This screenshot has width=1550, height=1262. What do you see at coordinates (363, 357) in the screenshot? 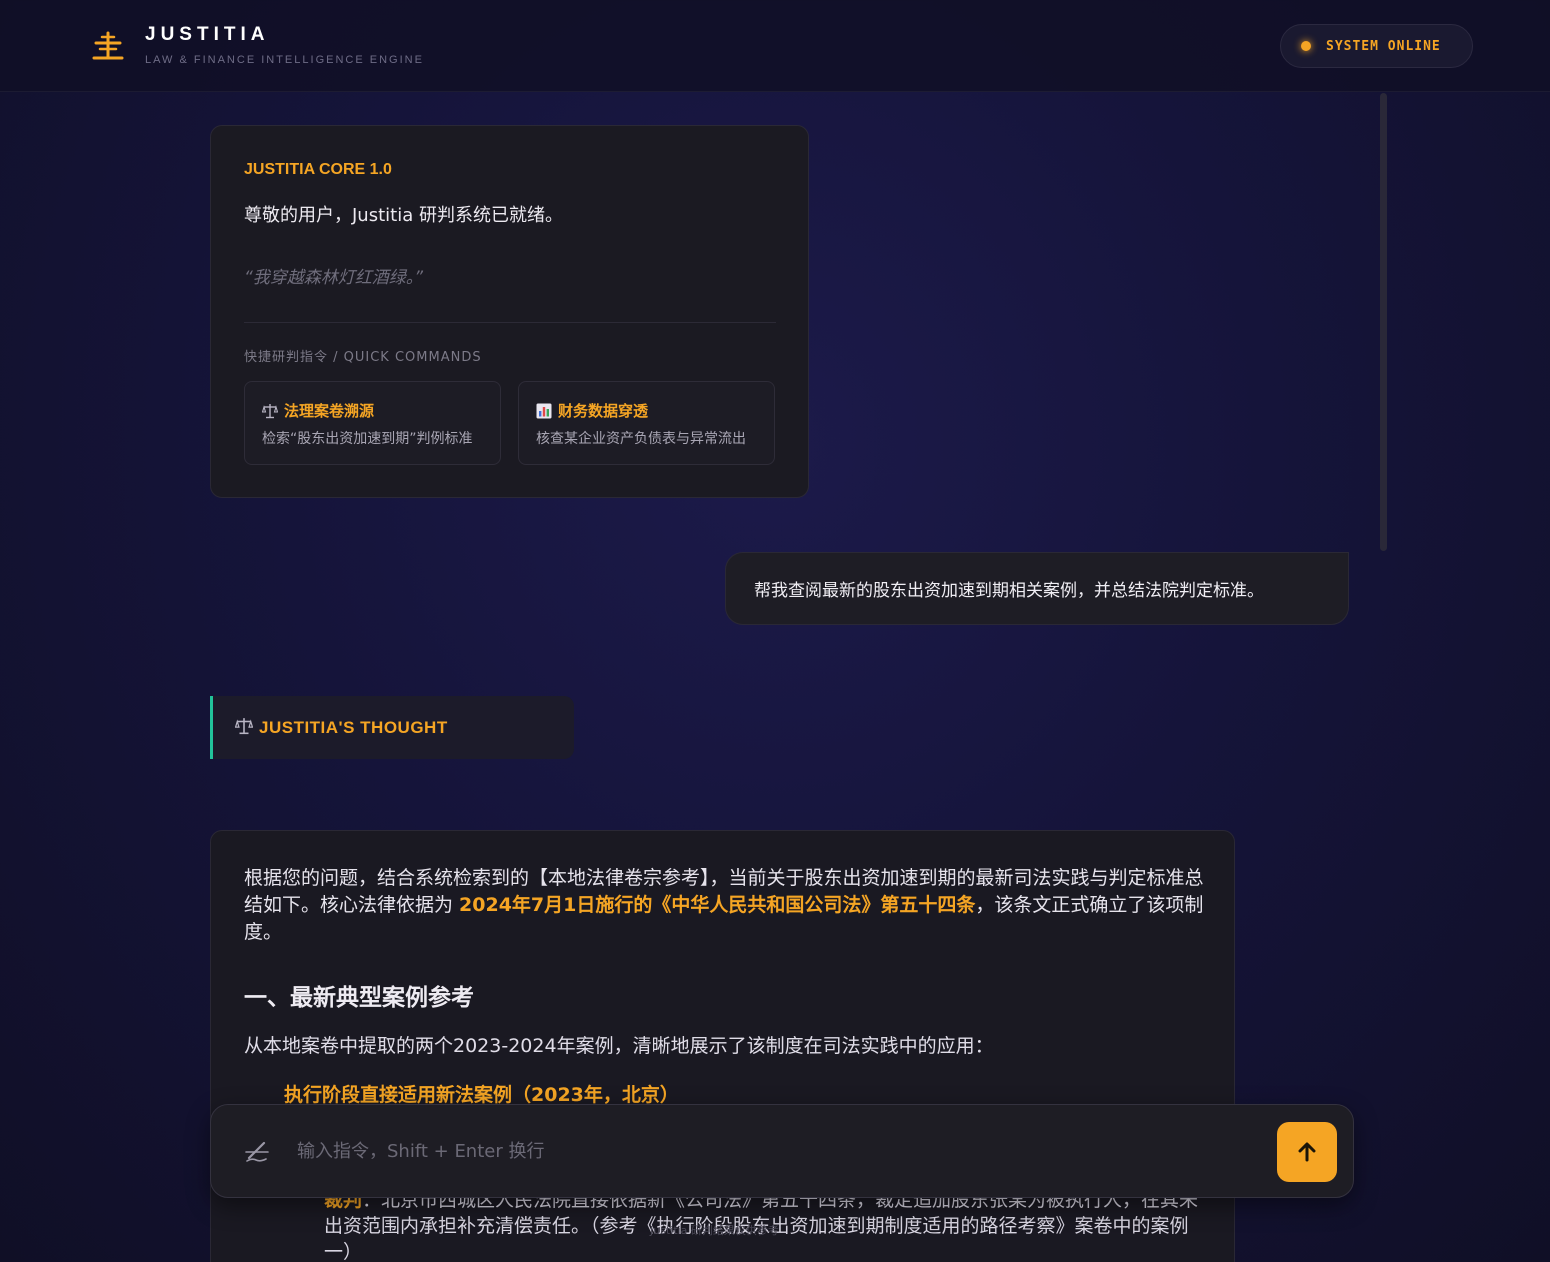
I see `quick-commands-label: 快捷研判指令 / QUICK COMMANDS` at bounding box center [363, 357].